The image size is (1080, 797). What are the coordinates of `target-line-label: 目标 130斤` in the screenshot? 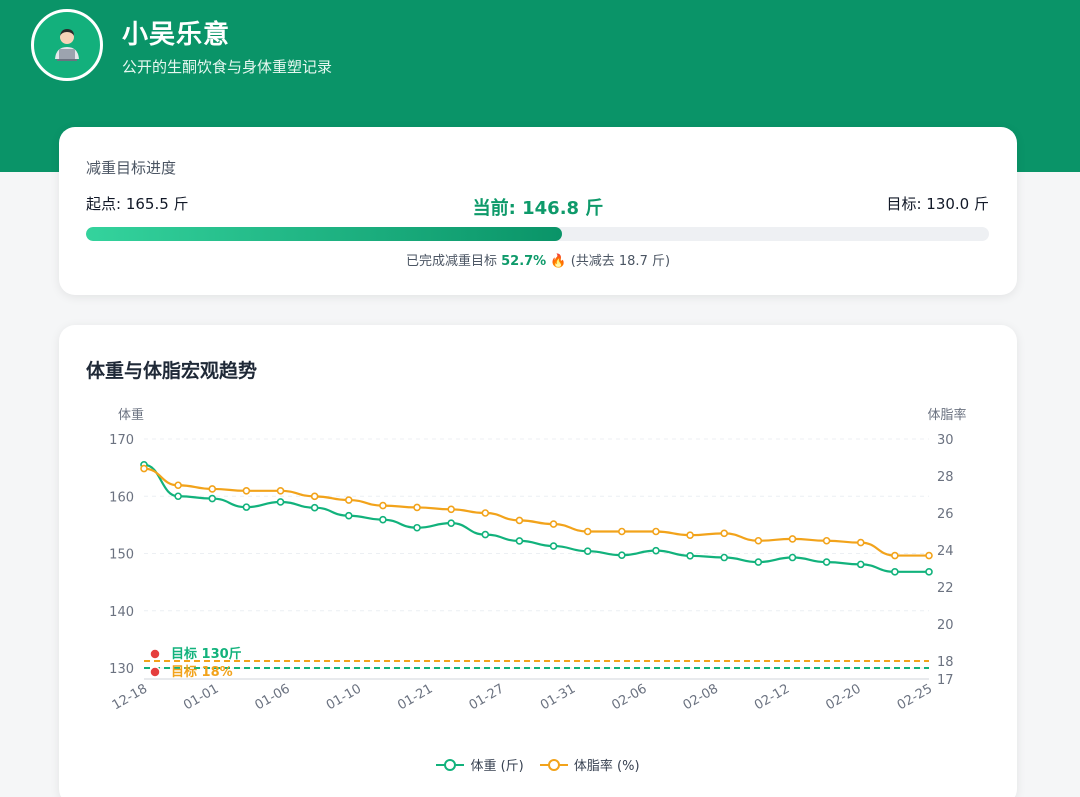 It's located at (206, 654).